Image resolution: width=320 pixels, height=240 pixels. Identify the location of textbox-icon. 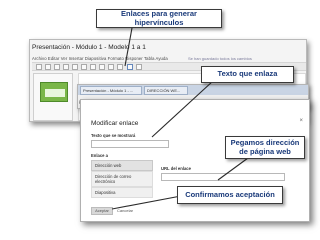
(93, 67).